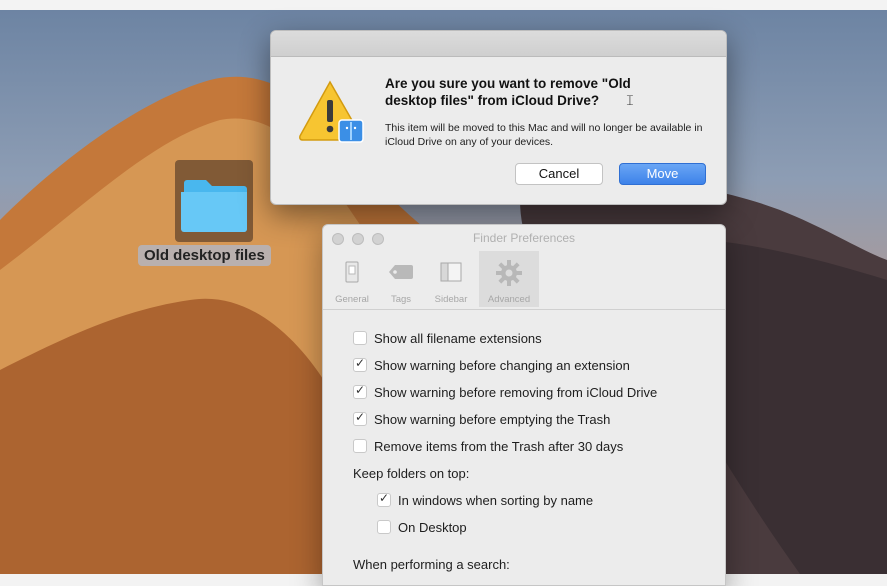  I want to click on tab-advanced: Advanced, so click(509, 279).